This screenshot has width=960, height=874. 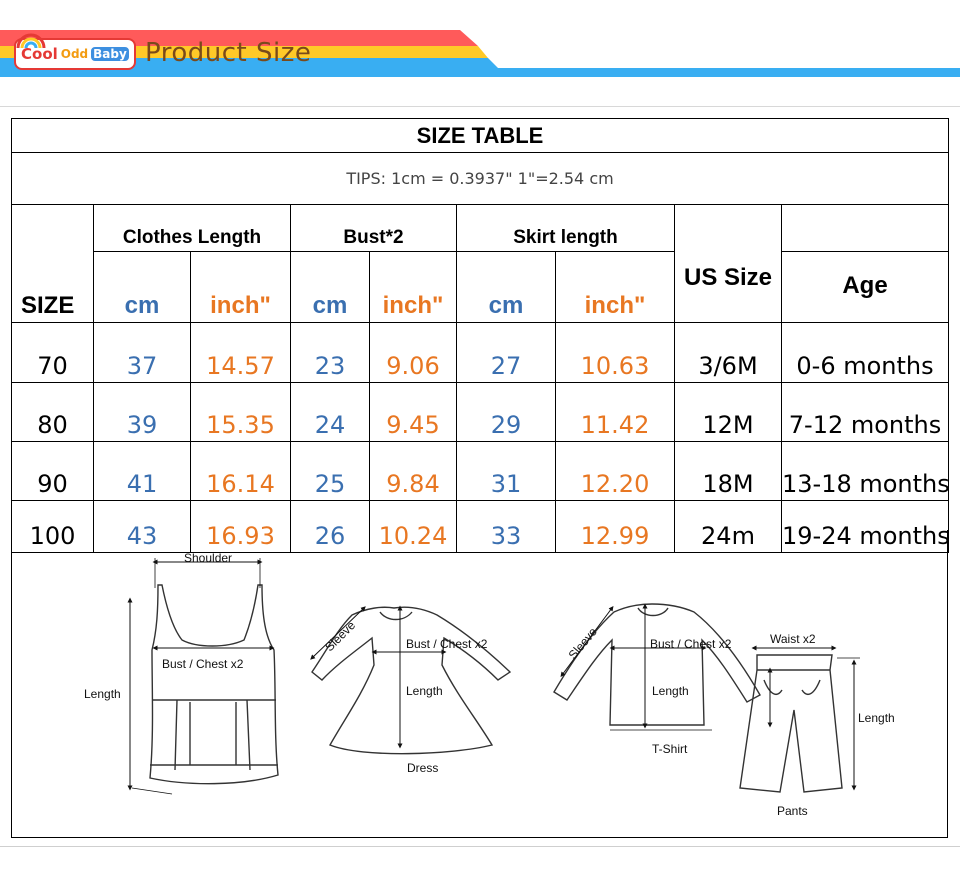 I want to click on tshirt-length-label: Length, so click(x=670, y=691).